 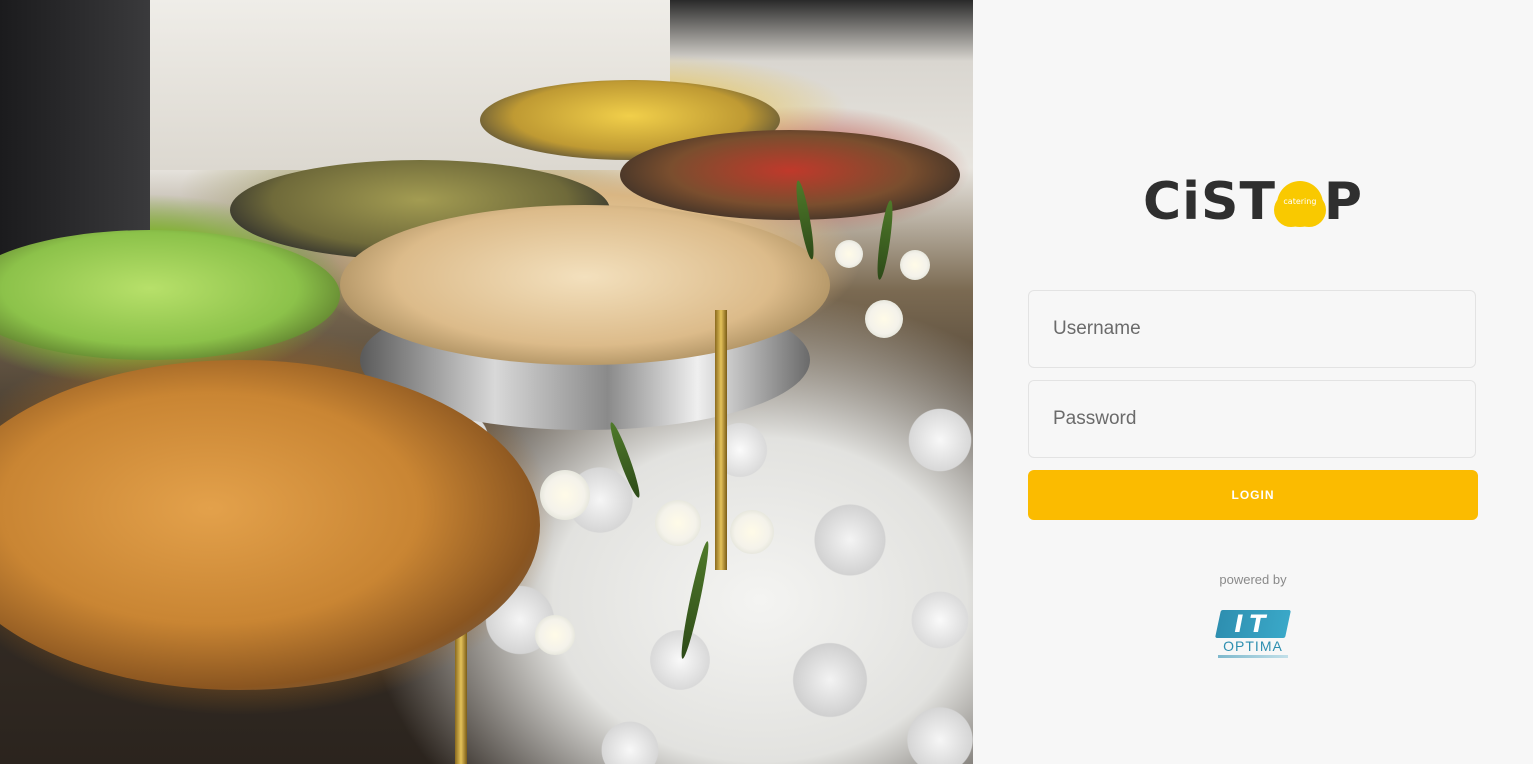 I want to click on it-mark: IT, so click(x=1253, y=624).